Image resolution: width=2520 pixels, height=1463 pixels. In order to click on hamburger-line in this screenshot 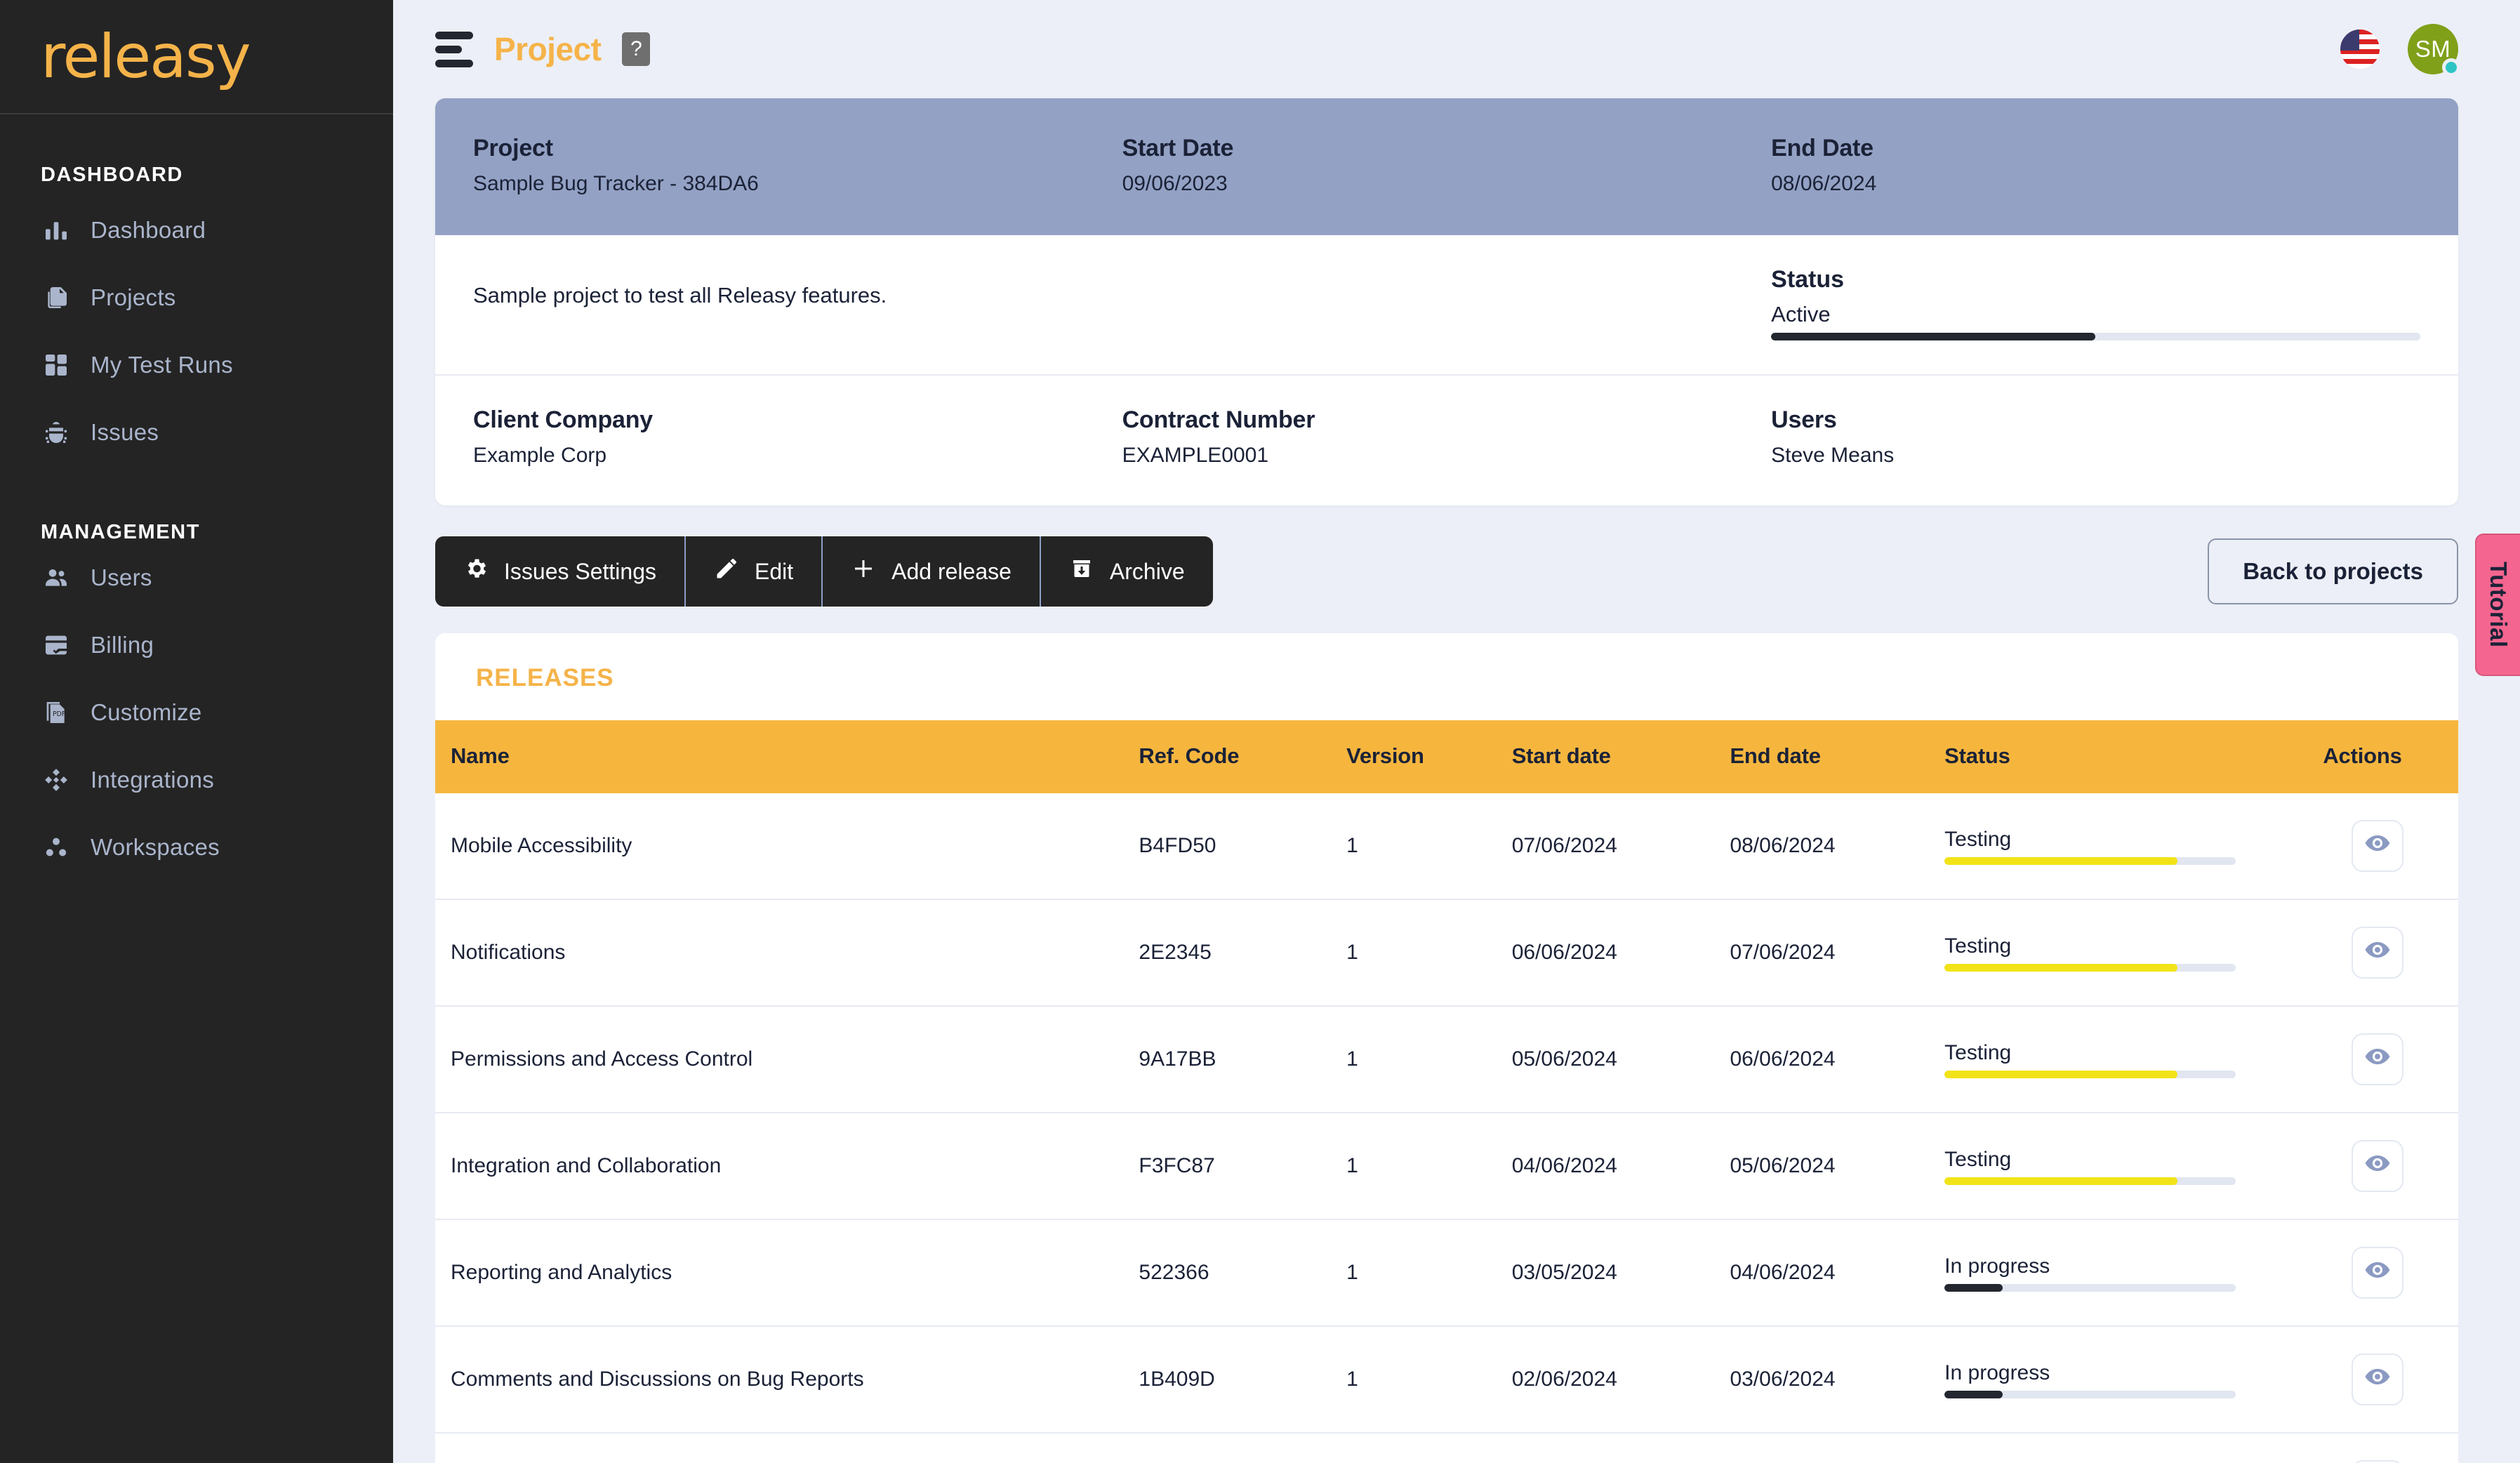, I will do `click(454, 63)`.